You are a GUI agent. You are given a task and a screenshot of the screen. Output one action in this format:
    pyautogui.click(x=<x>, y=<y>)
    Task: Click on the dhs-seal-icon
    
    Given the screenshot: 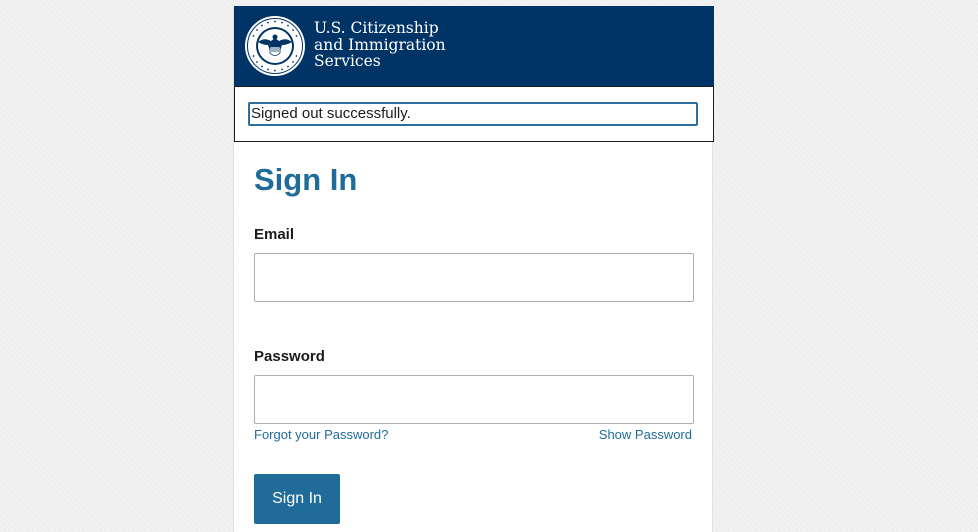 What is the action you would take?
    pyautogui.click(x=275, y=46)
    